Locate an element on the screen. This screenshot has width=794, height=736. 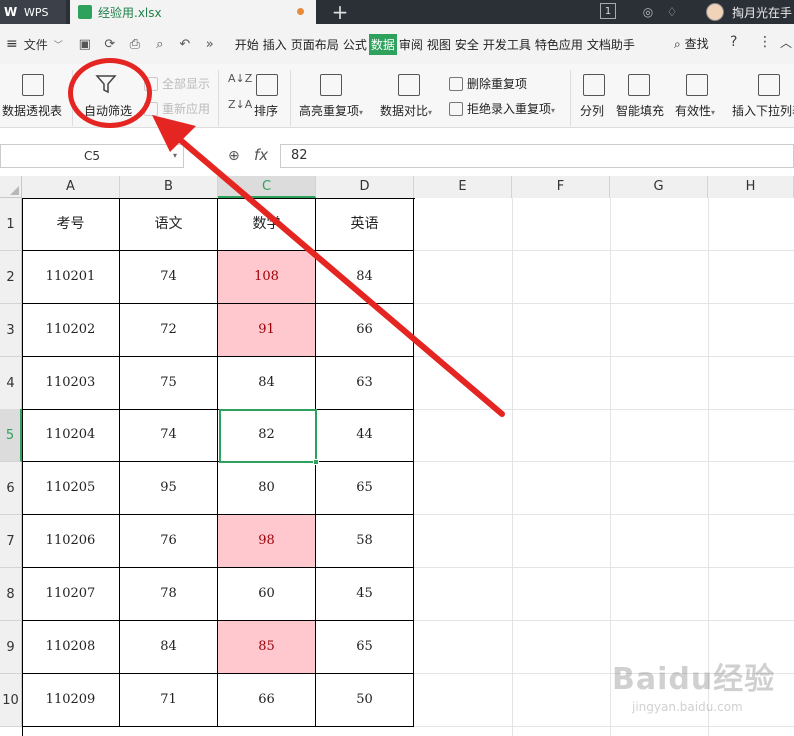
row-header-8: 8 is located at coordinates (11, 594).